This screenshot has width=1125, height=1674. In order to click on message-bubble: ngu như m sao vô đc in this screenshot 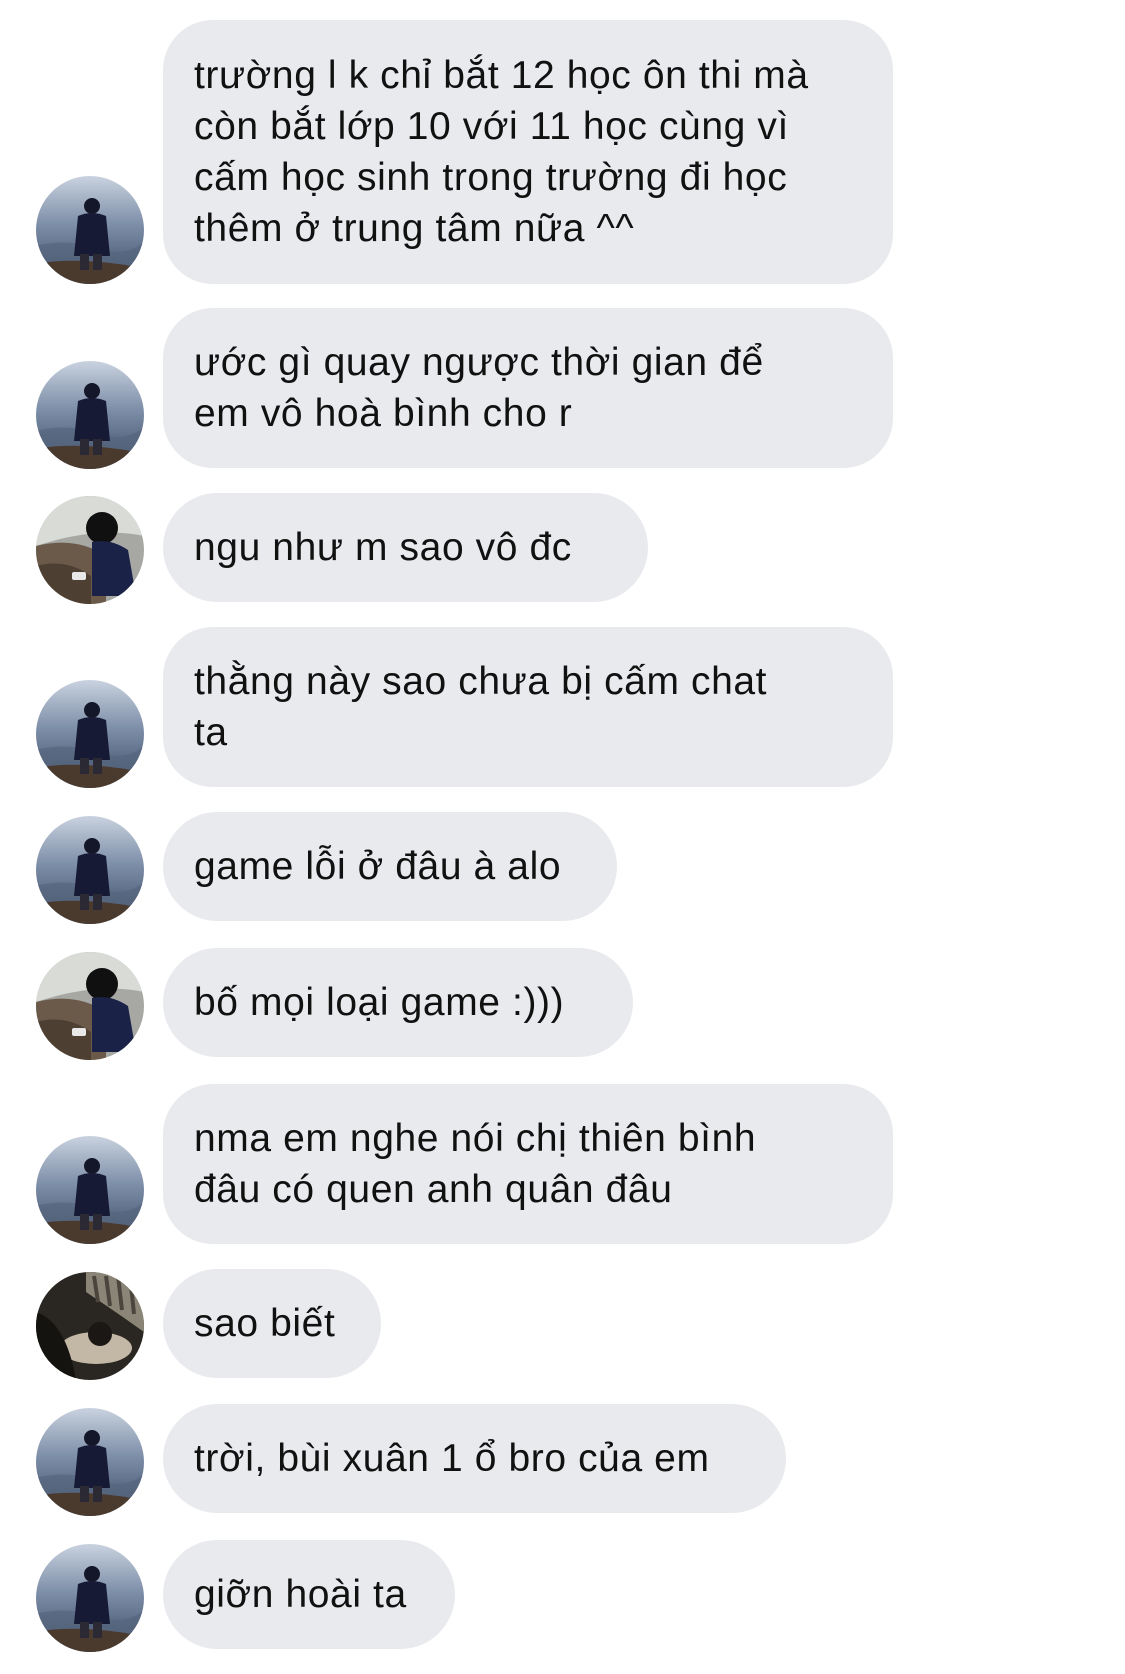, I will do `click(405, 547)`.